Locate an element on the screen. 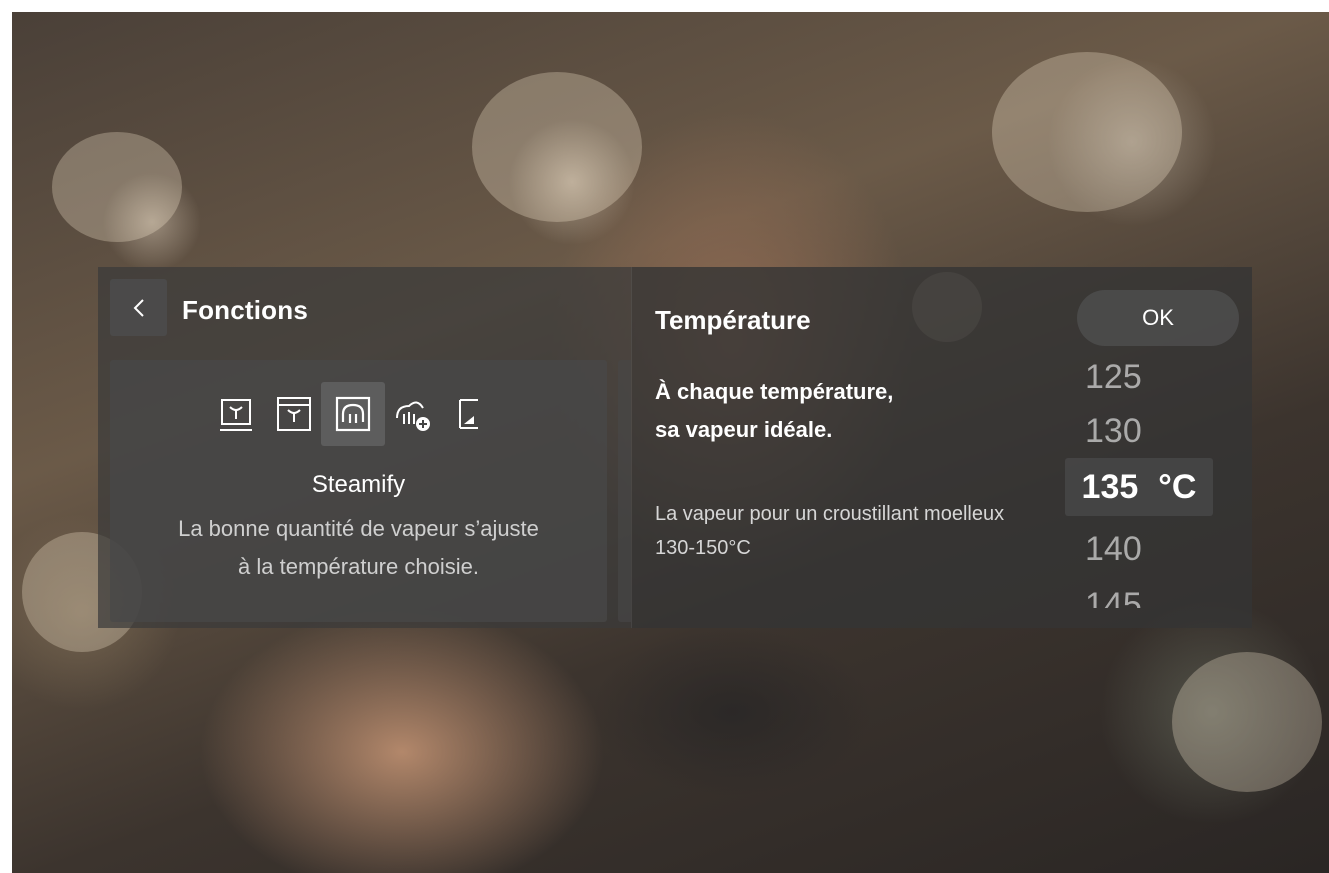 This screenshot has height=873, width=1329. function-icon-row is located at coordinates (364, 415).